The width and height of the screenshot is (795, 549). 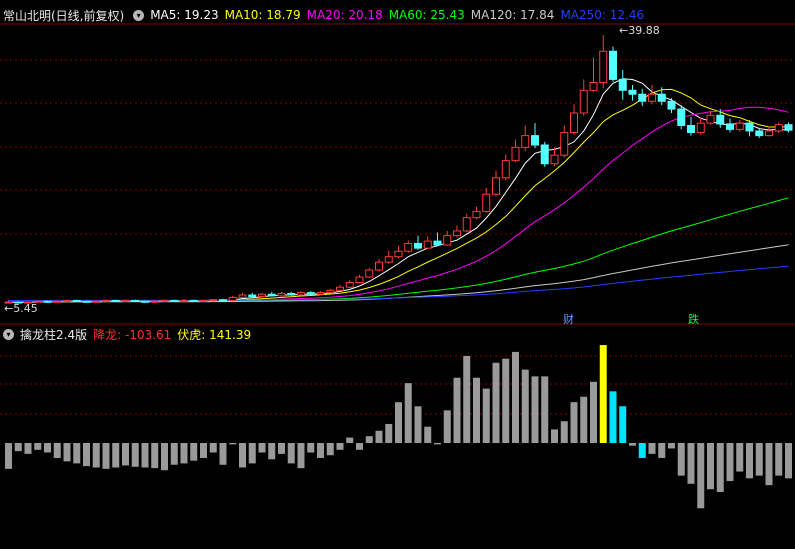 What do you see at coordinates (21, 308) in the screenshot?
I see `low-price-label: ←5.45` at bounding box center [21, 308].